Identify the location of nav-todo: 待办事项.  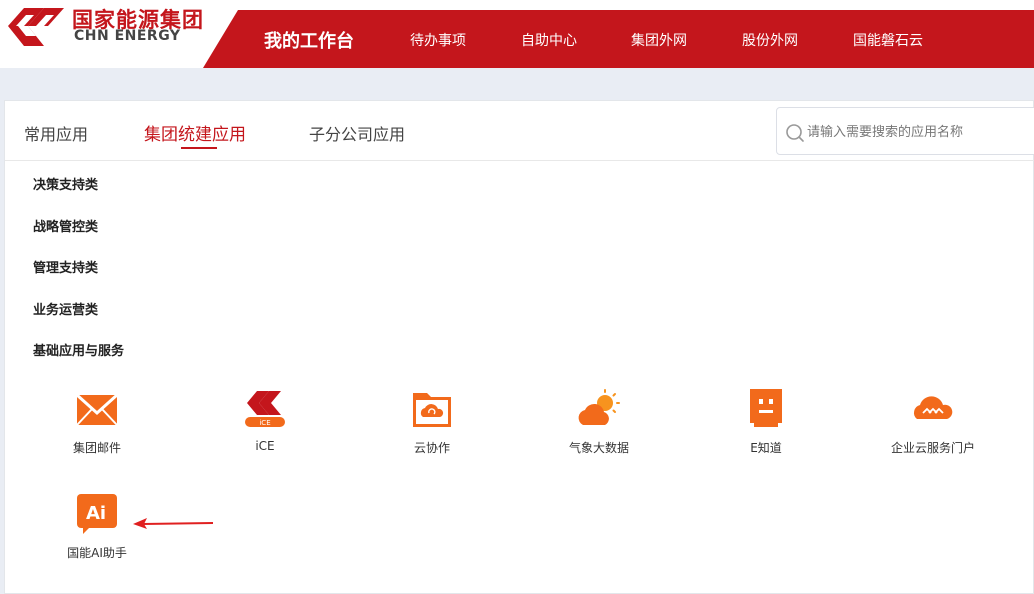
(438, 40).